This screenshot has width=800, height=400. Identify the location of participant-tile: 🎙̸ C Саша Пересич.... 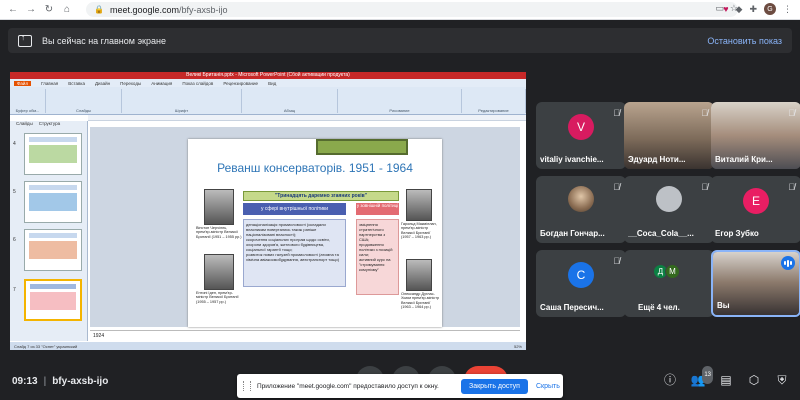
(581, 283).